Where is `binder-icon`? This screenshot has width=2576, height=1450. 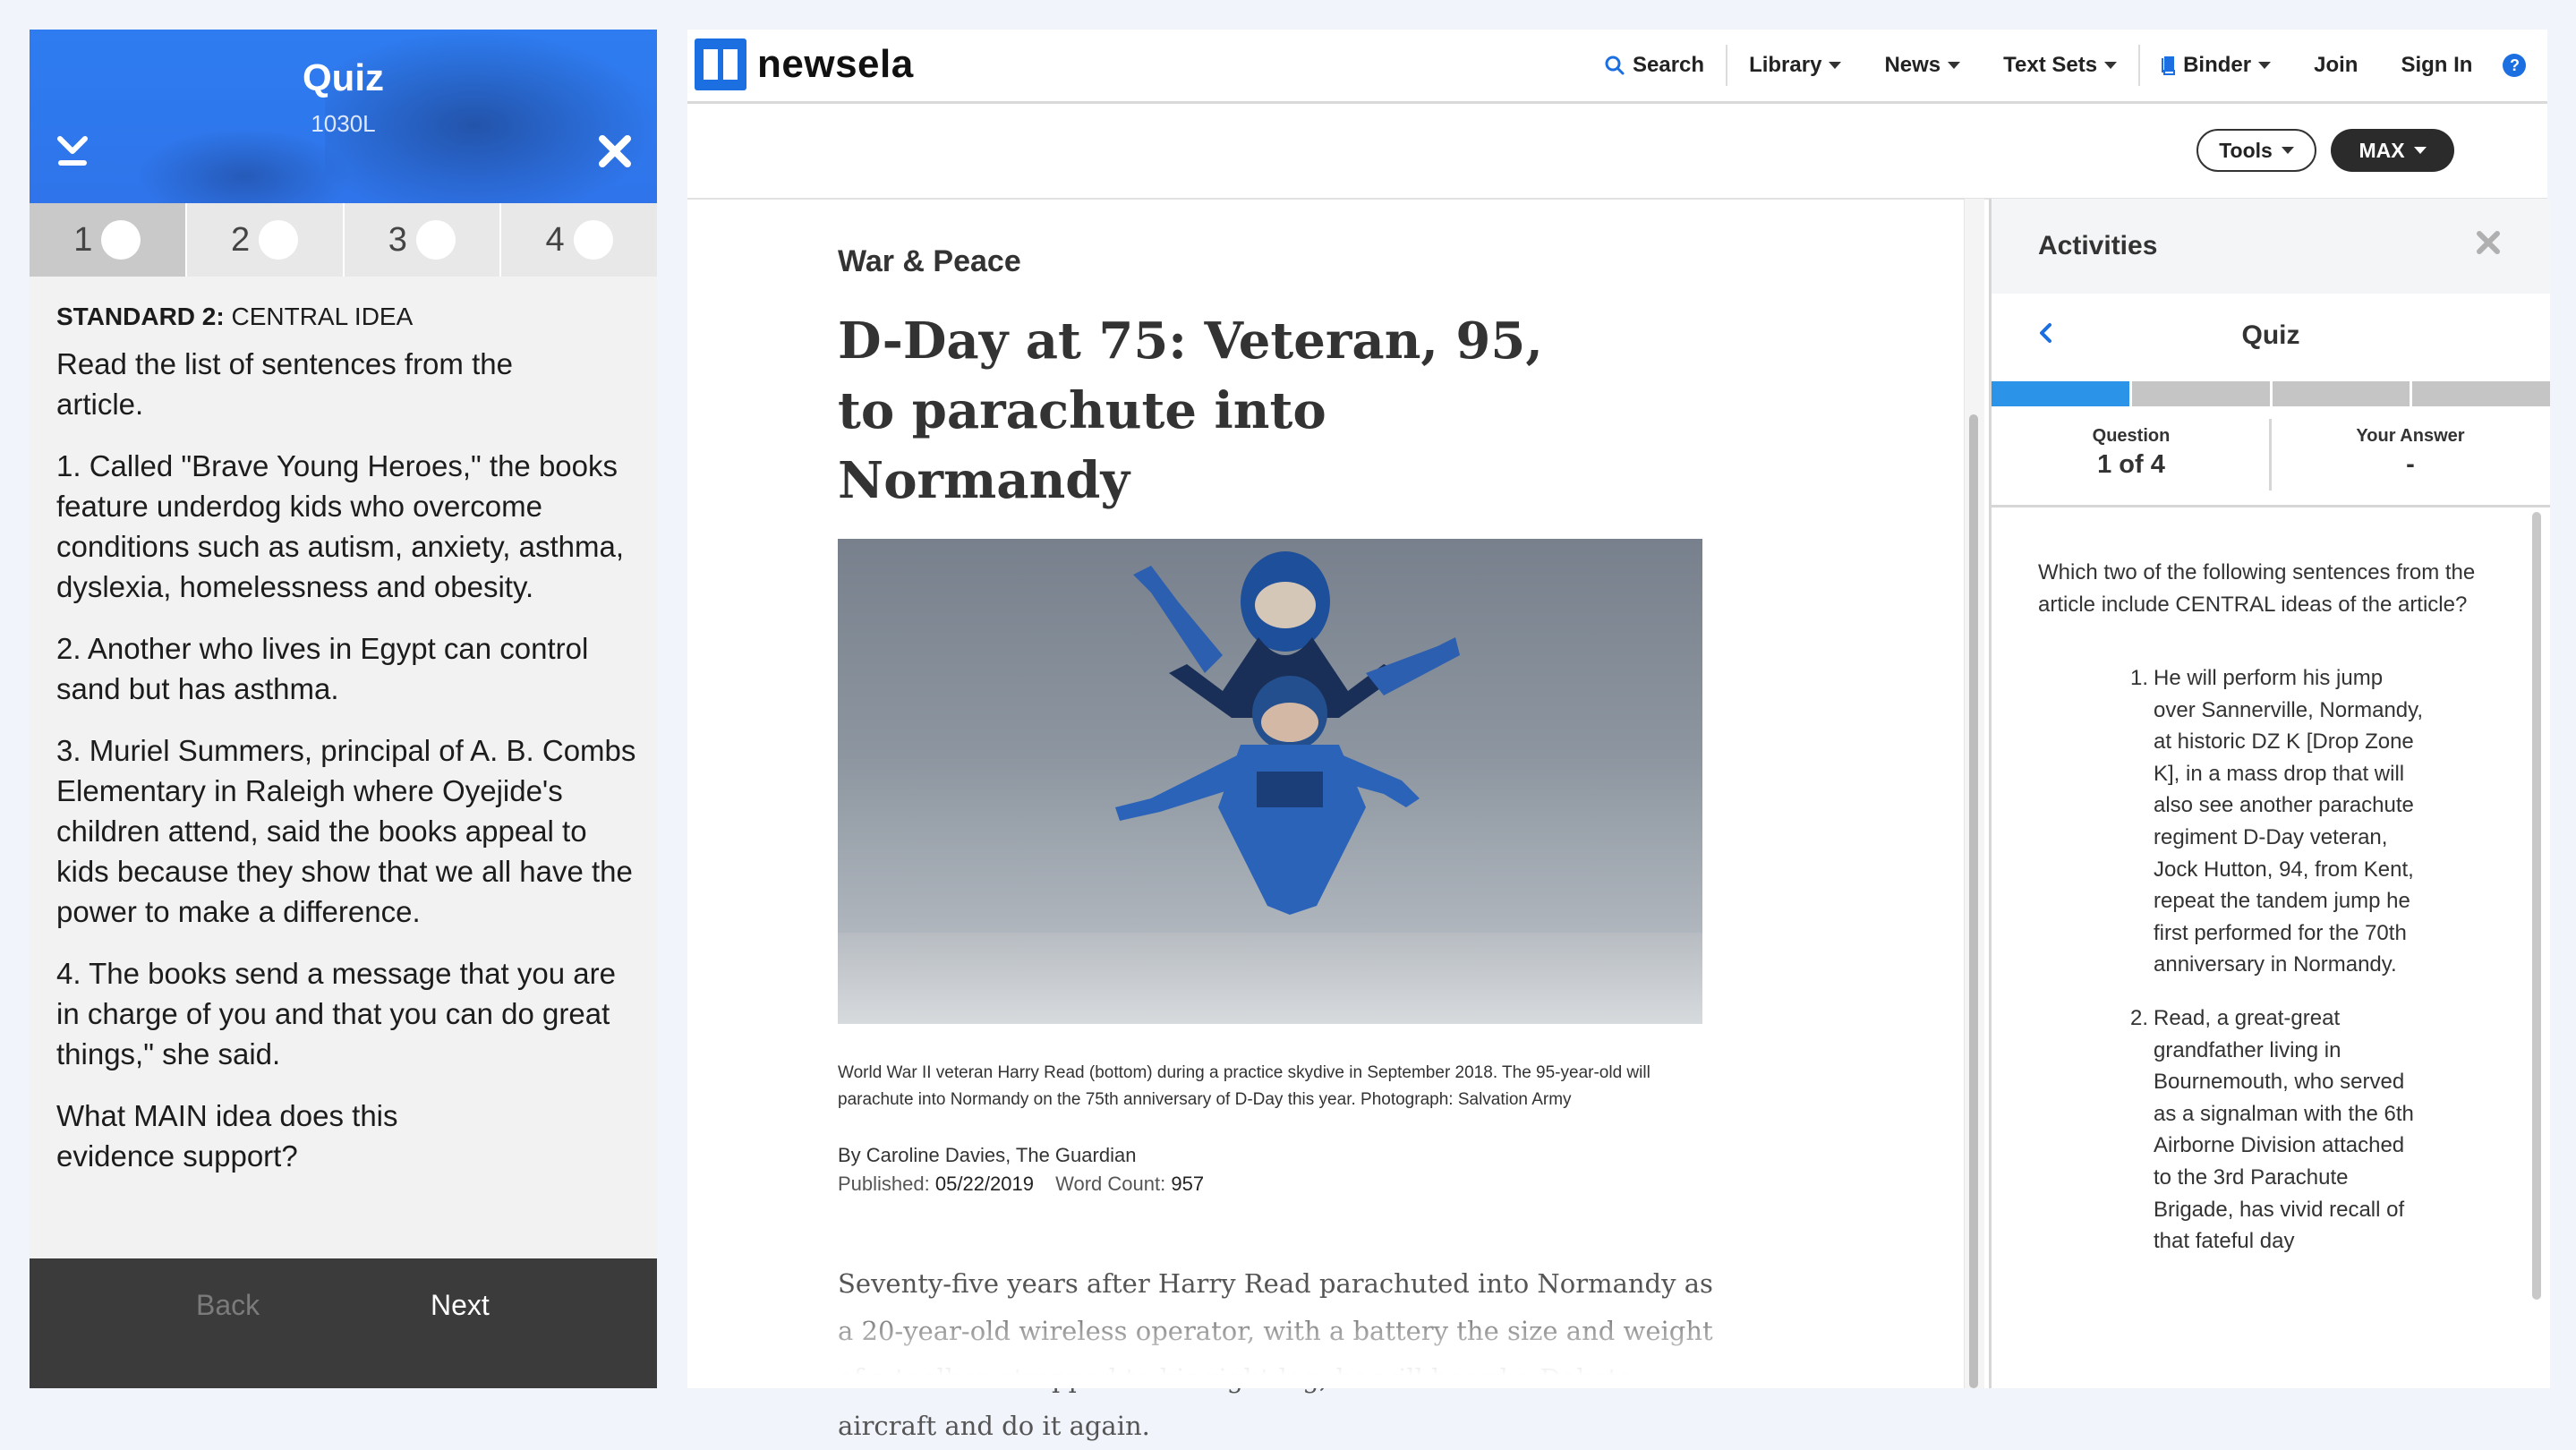
binder-icon is located at coordinates (2169, 65).